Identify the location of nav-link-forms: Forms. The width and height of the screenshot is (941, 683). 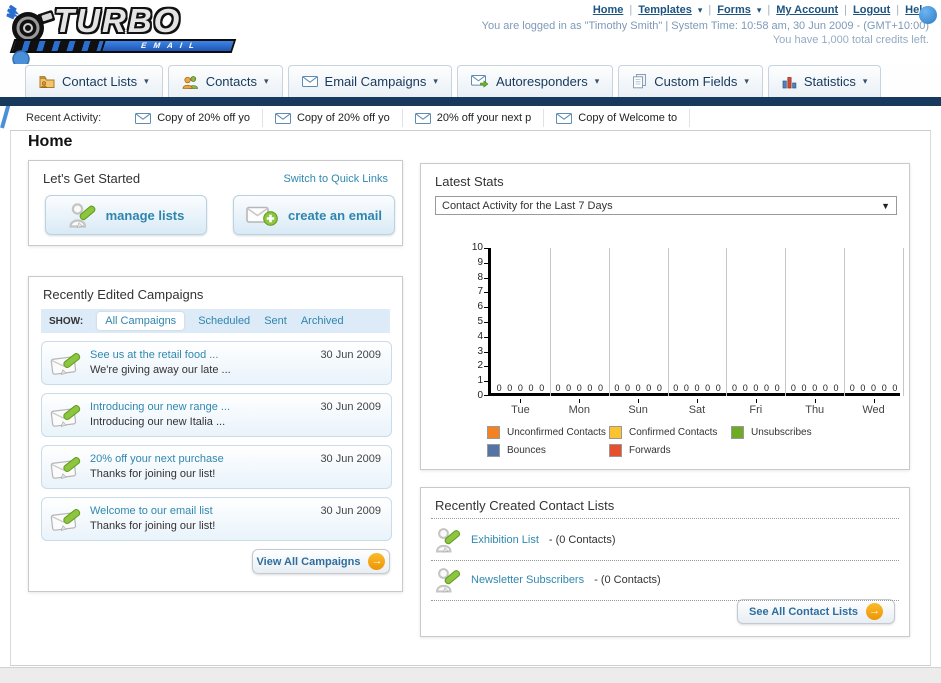
(734, 10).